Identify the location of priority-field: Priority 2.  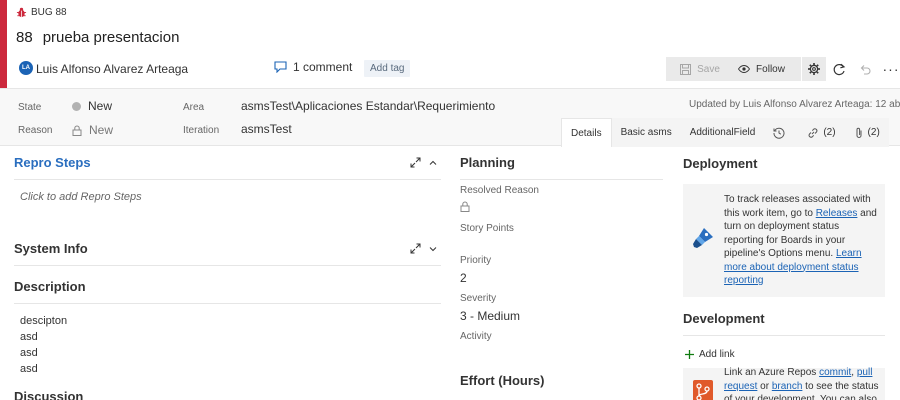
(561, 270).